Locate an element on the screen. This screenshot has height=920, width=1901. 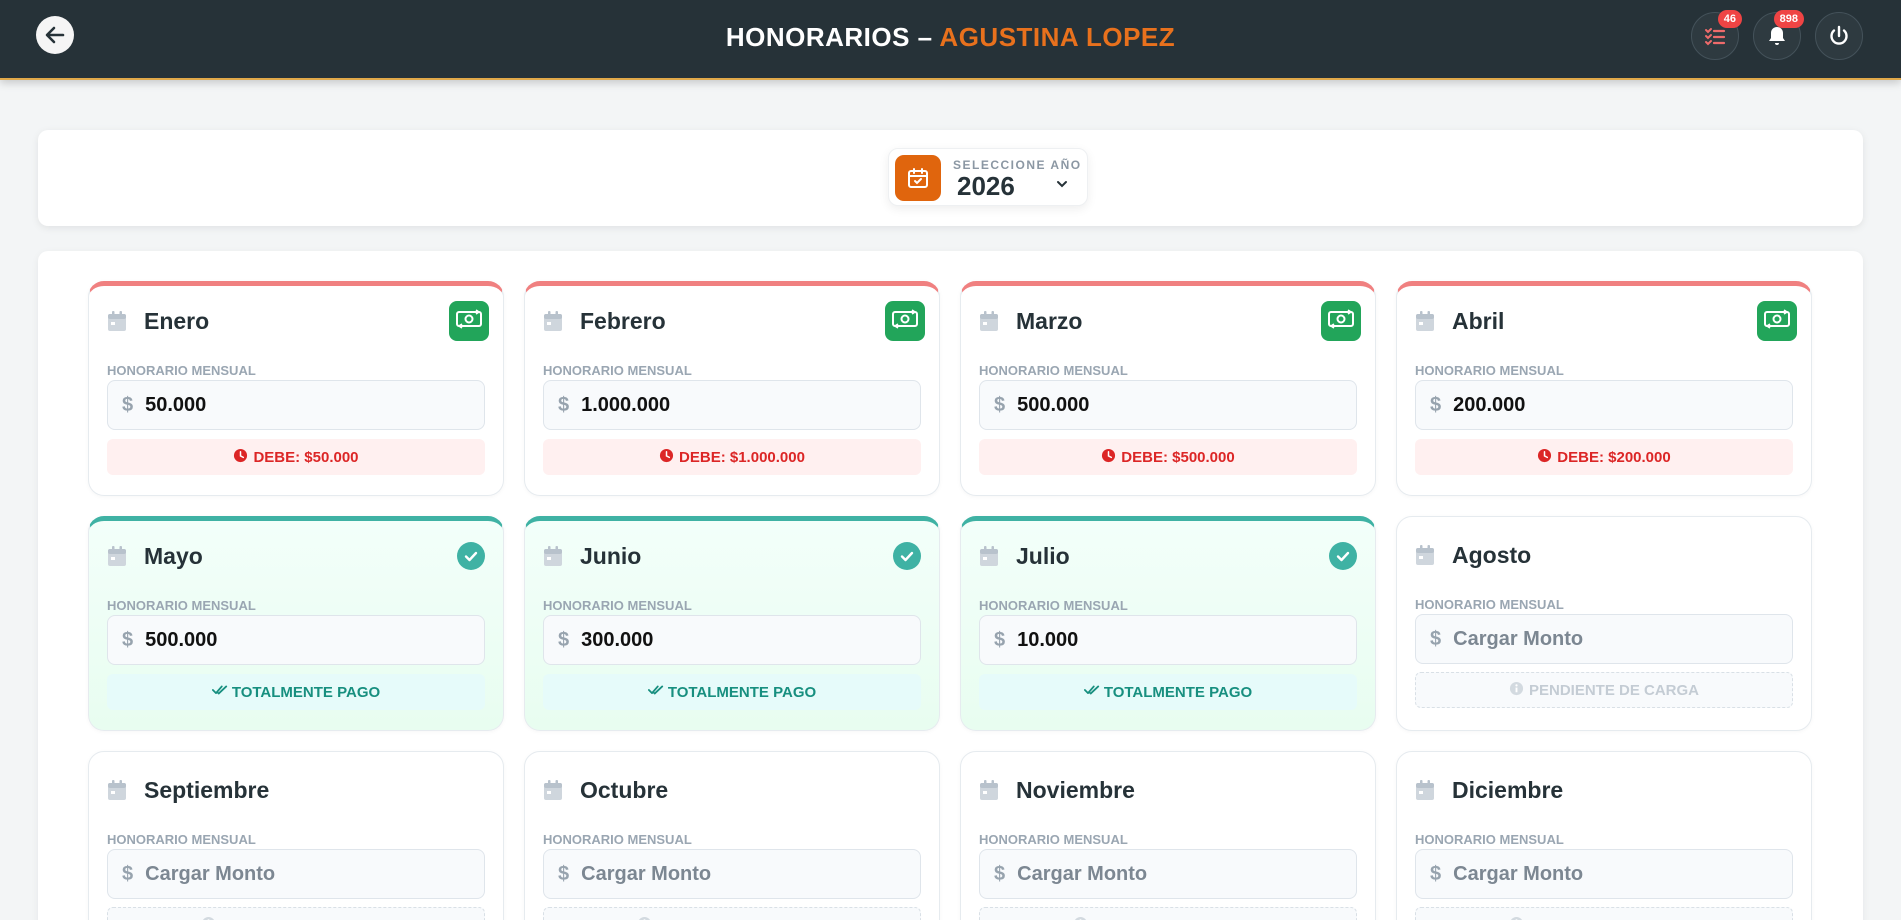
debt-status: DEBE: $200.000 is located at coordinates (1604, 457).